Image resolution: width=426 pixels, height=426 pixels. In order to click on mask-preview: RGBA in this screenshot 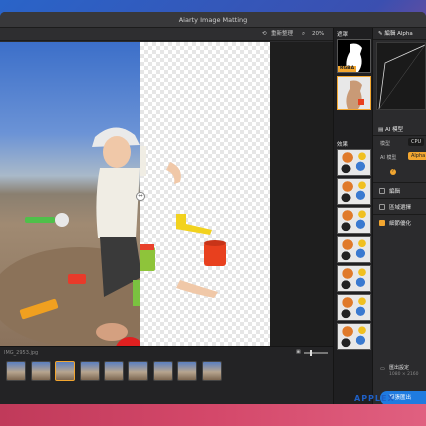, I will do `click(354, 56)`.